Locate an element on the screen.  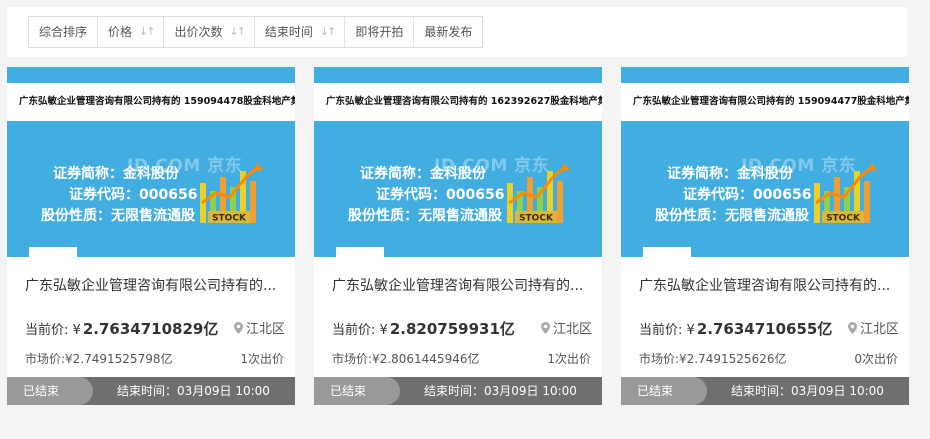
sort-newest-button: 最新发布 is located at coordinates (448, 32).